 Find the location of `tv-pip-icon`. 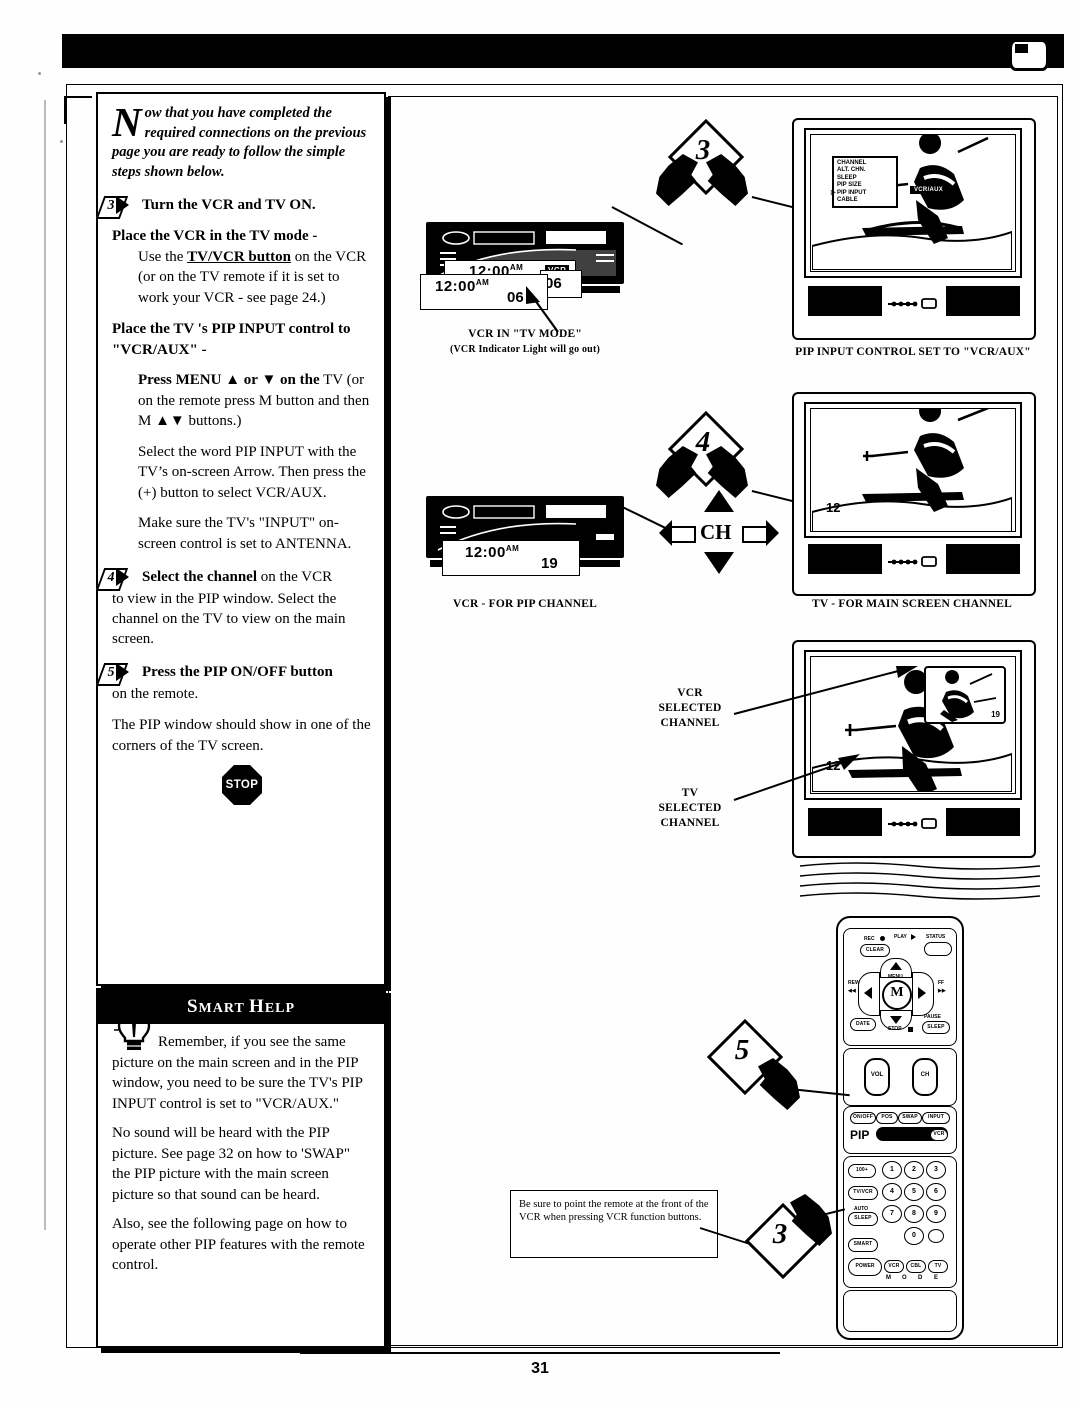

tv-pip-icon is located at coordinates (1029, 55).